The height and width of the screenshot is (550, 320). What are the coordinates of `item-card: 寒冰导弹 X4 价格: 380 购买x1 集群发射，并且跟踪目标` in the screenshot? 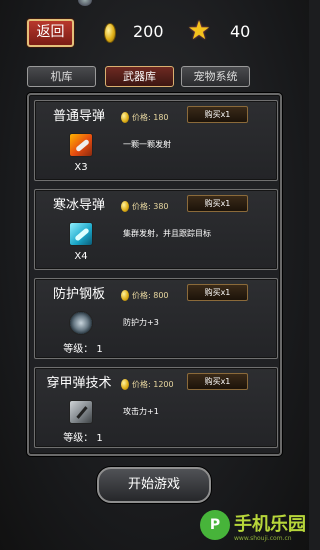 It's located at (156, 229).